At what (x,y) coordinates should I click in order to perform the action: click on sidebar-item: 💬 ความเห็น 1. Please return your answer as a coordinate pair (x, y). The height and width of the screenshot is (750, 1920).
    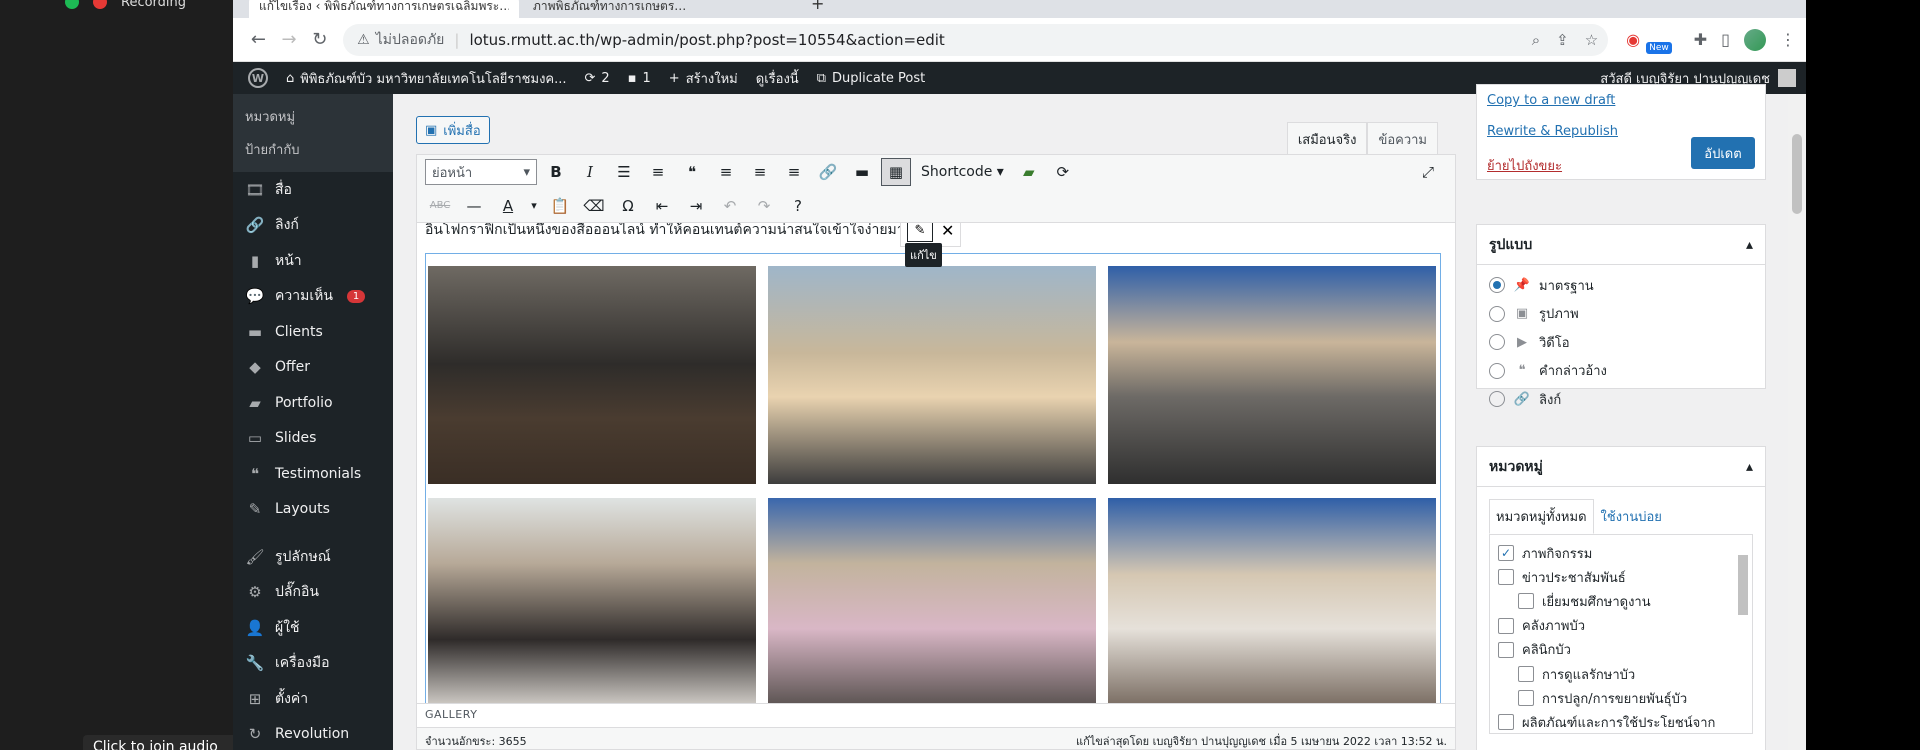
    Looking at the image, I should click on (313, 297).